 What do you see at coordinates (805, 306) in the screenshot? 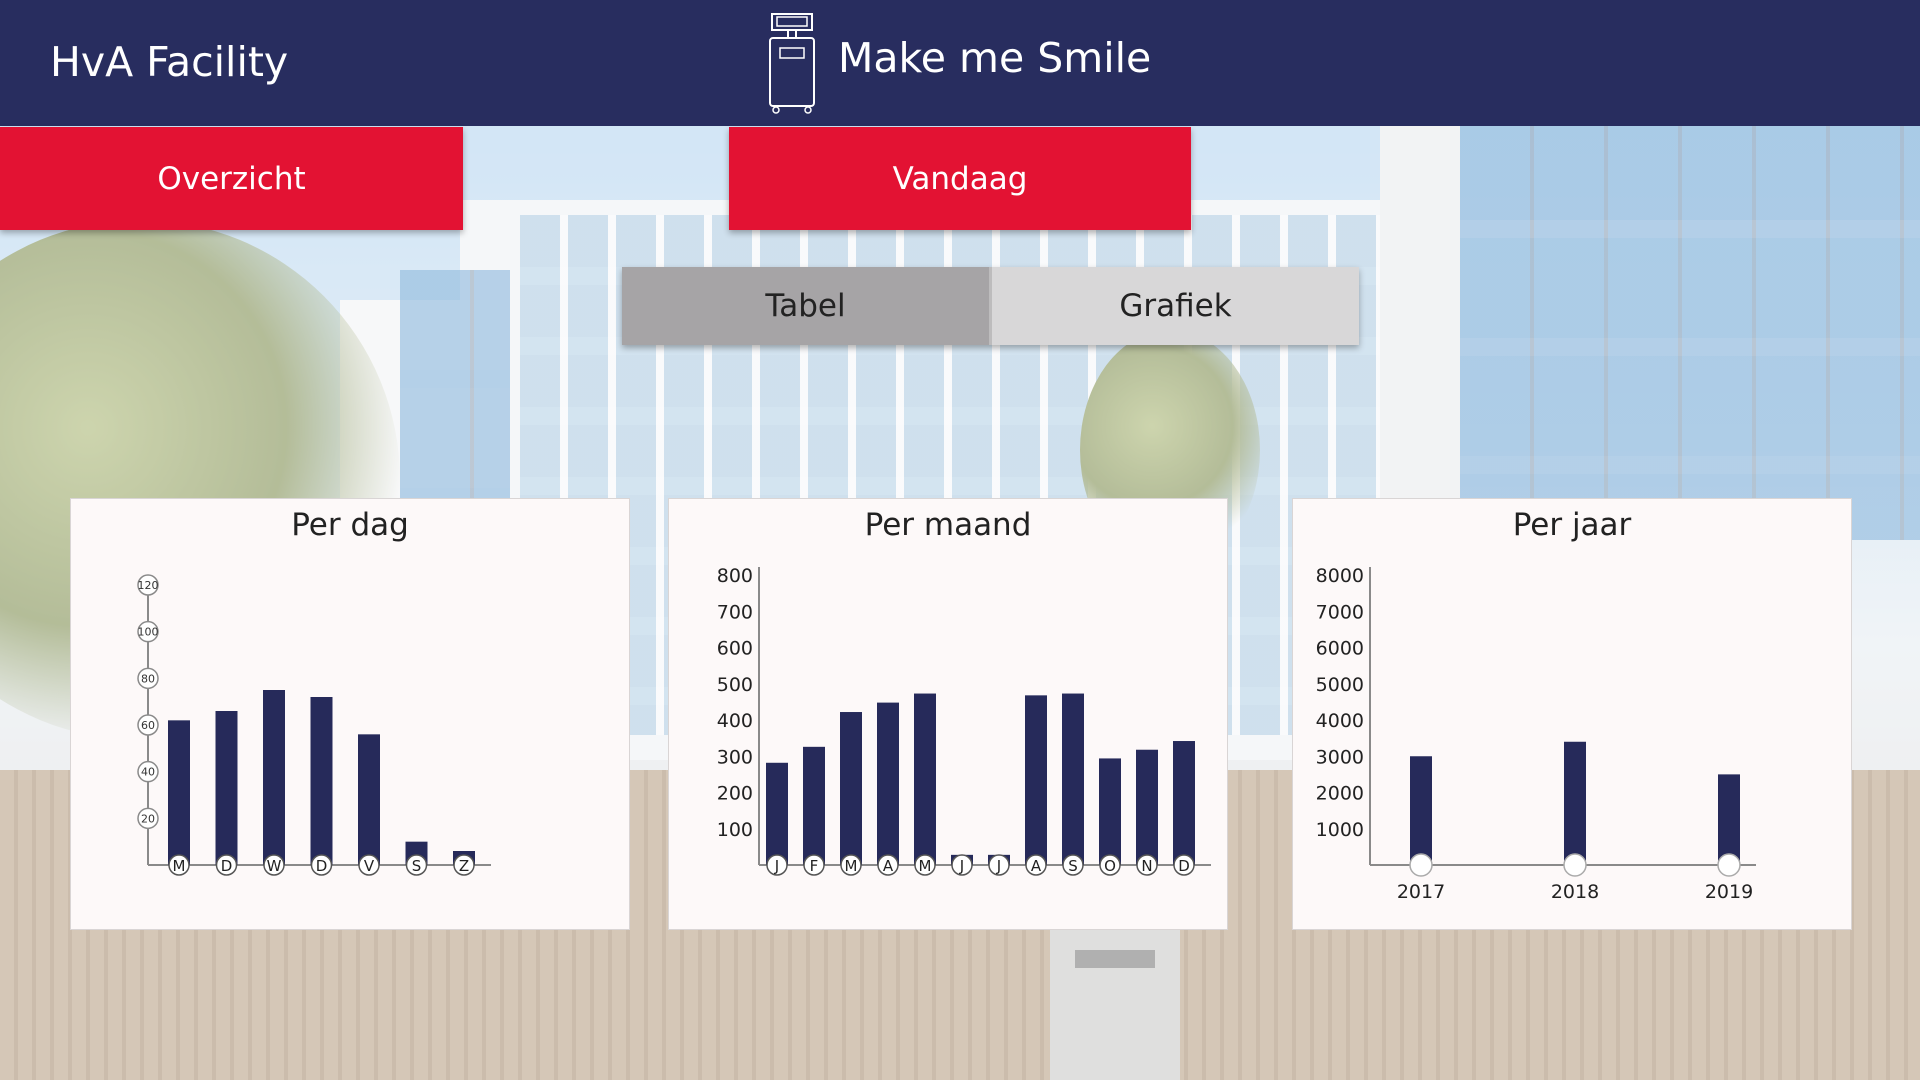
I see `tabel-toggle-button: Tabel` at bounding box center [805, 306].